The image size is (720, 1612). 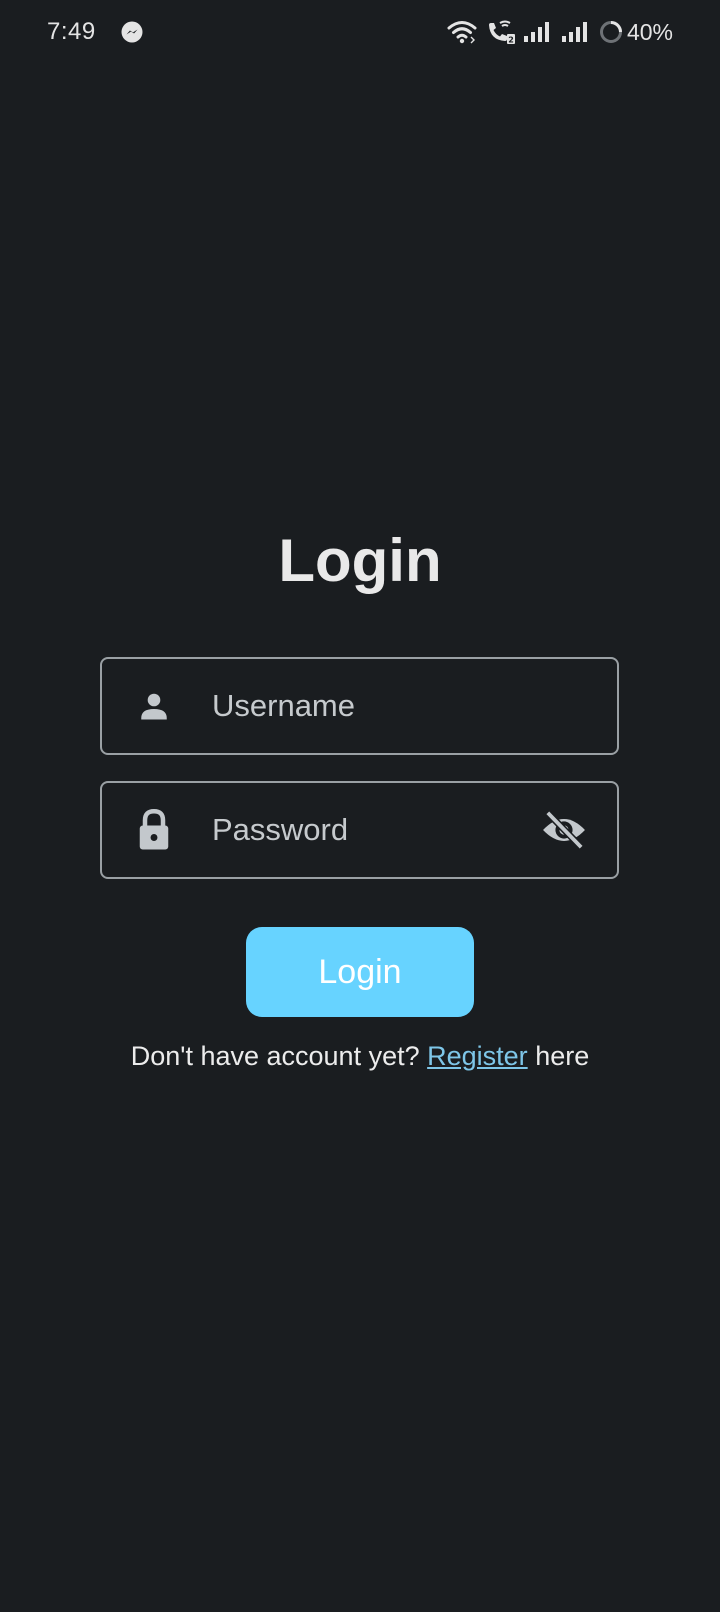 I want to click on messenger-icon, so click(x=132, y=32).